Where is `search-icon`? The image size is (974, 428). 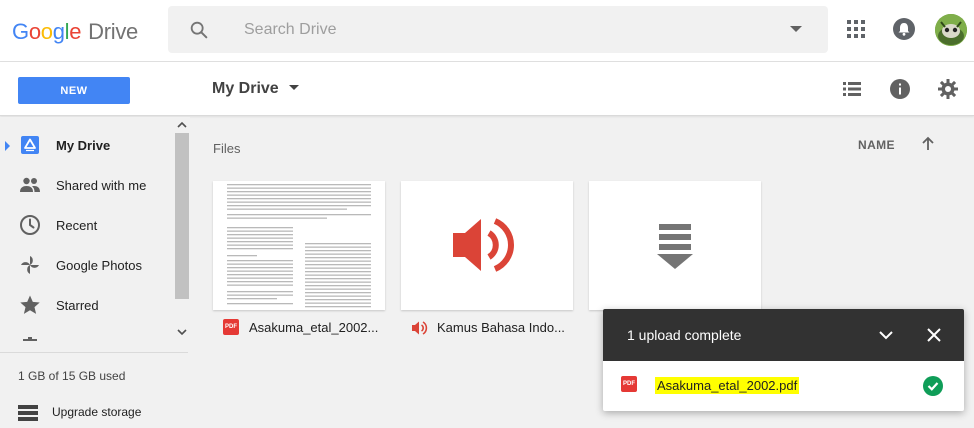
search-icon is located at coordinates (199, 32).